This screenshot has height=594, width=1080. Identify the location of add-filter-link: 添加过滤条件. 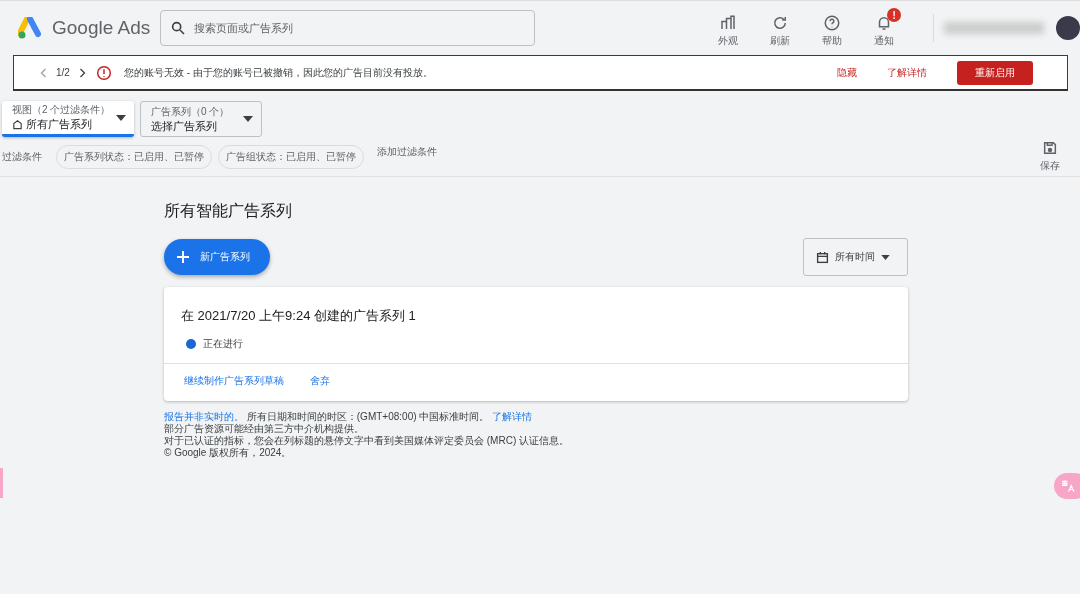
(407, 156).